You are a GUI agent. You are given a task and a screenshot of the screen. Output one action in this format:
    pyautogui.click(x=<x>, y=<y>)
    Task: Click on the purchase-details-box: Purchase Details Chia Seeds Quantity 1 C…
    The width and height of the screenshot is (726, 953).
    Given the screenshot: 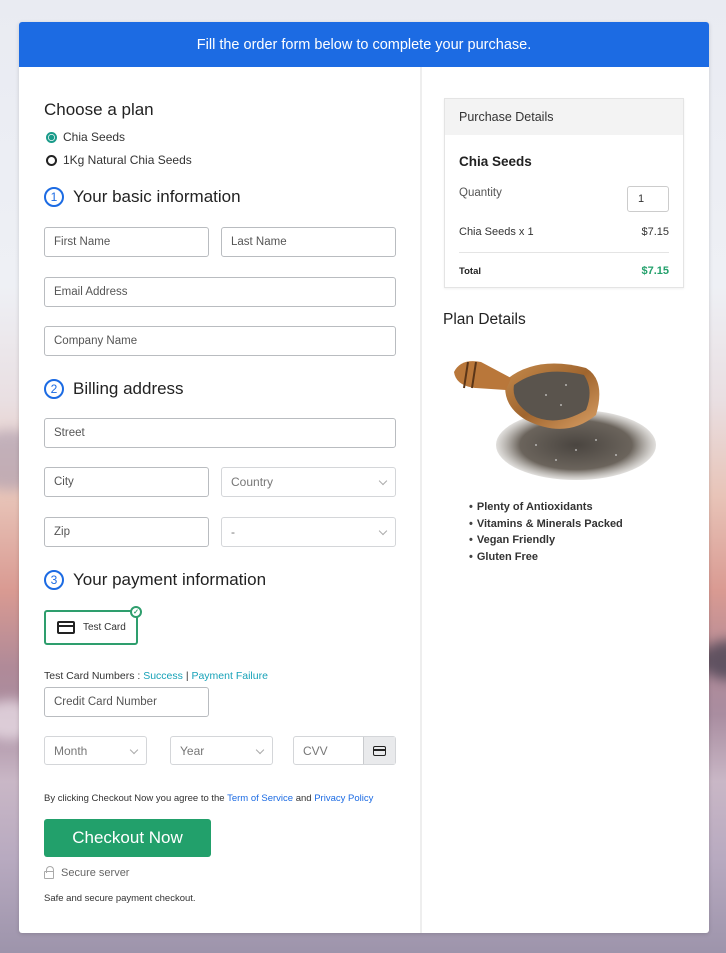 What is the action you would take?
    pyautogui.click(x=564, y=193)
    